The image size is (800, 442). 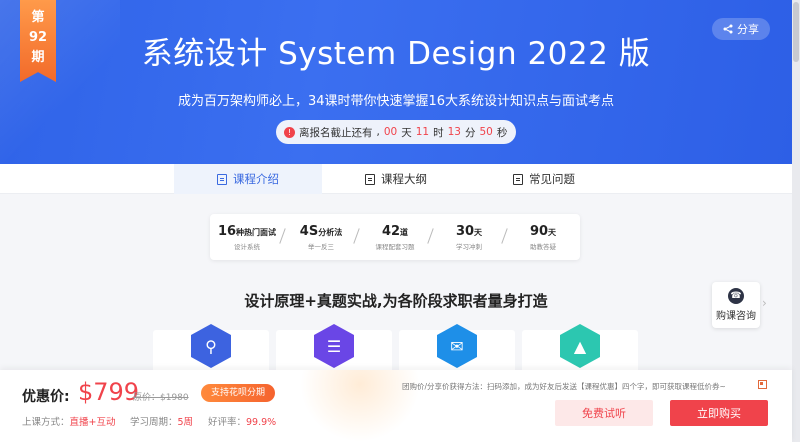 I want to click on countdown-hours: 11, so click(x=422, y=132).